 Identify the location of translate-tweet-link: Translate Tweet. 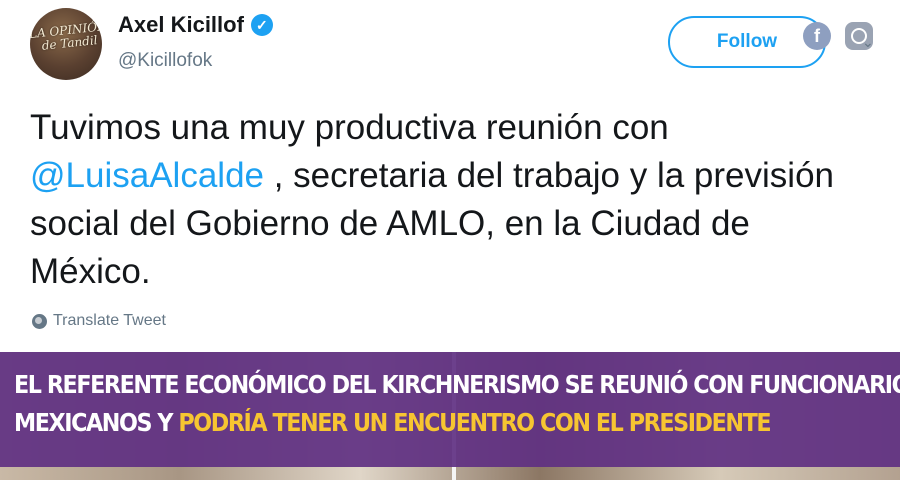
(99, 321).